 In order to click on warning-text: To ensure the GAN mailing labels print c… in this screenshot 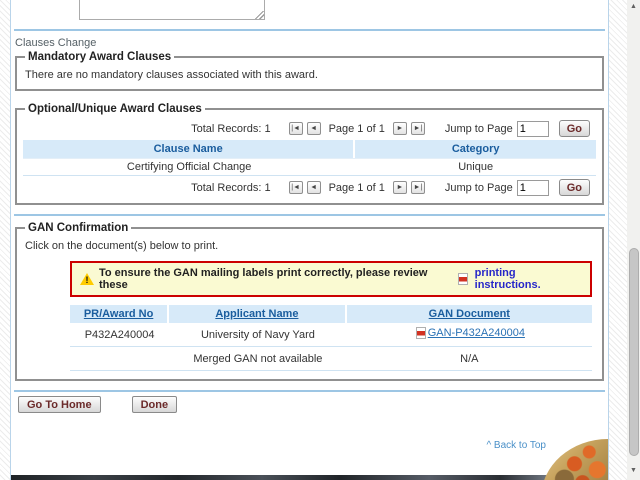, I will do `click(263, 279)`.